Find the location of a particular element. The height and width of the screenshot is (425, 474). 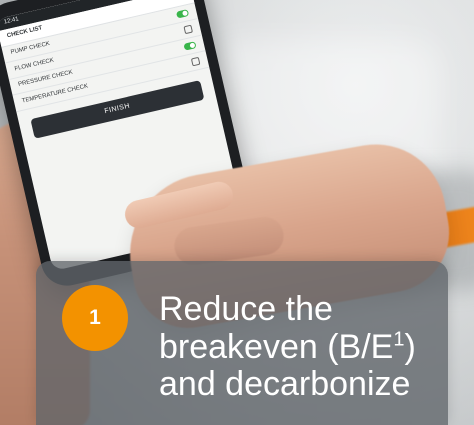

menu-icon: ⋮ is located at coordinates (181, 0).